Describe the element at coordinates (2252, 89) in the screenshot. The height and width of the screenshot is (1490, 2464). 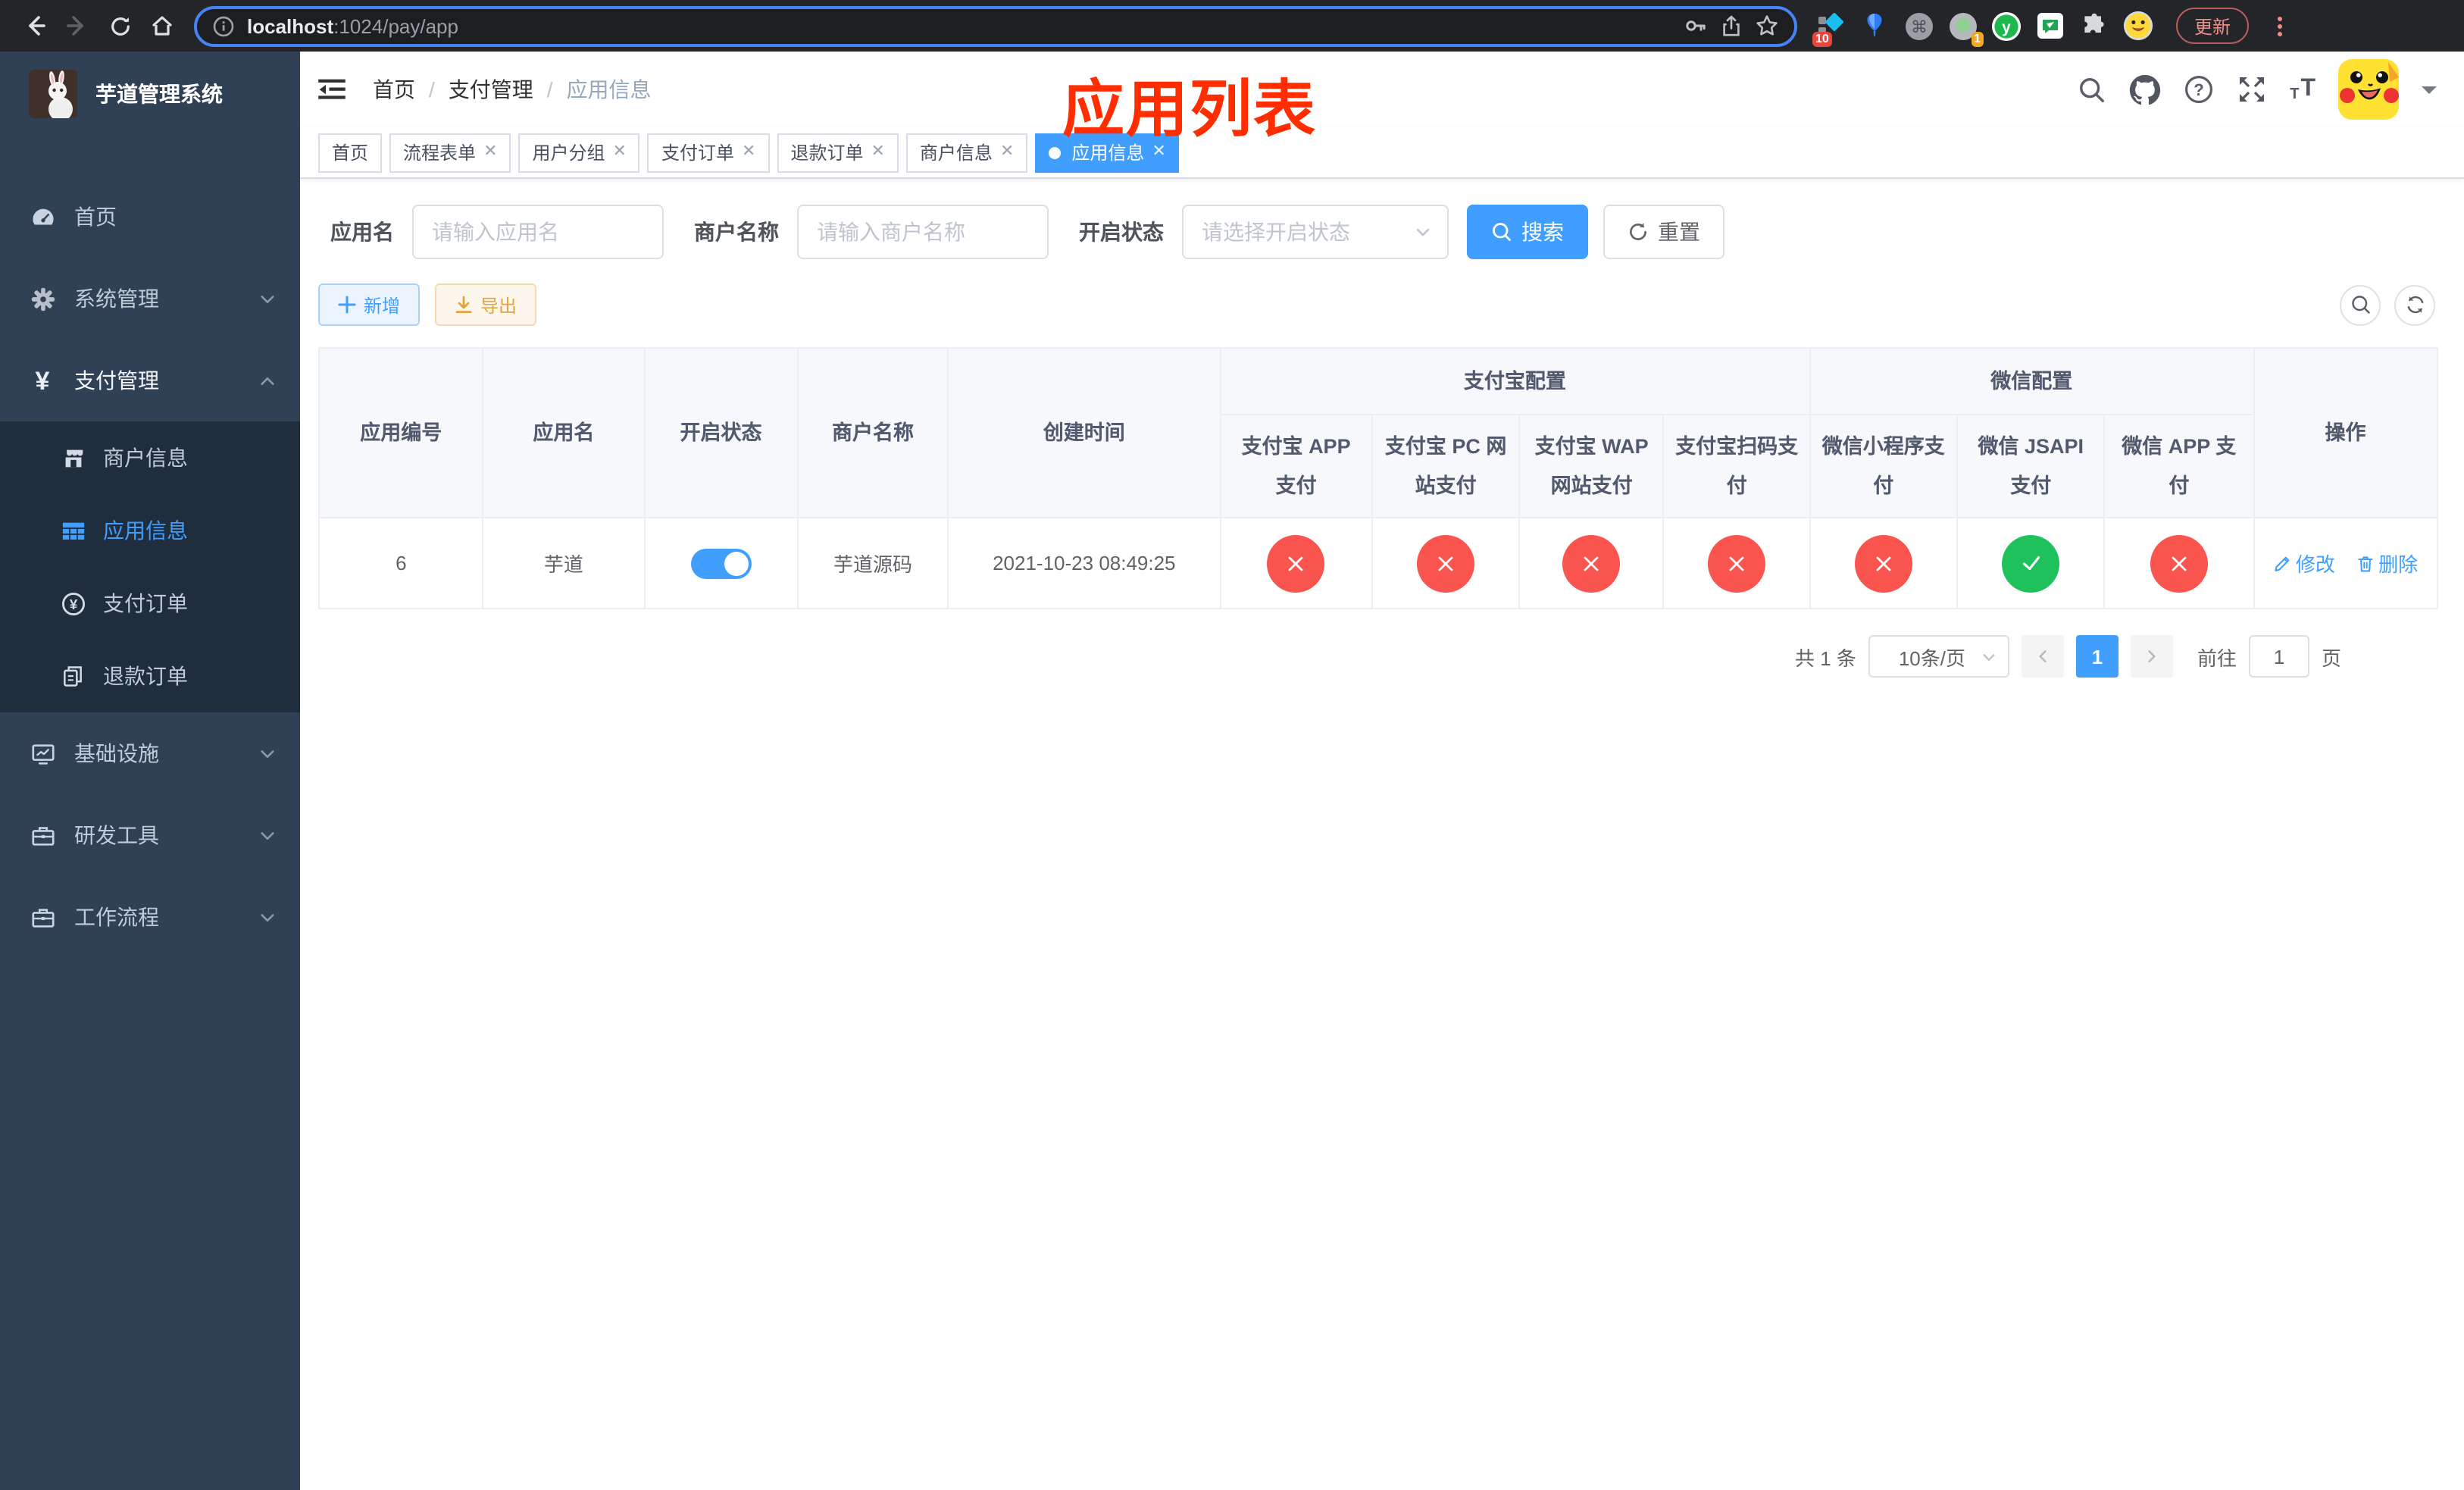
I see `fullscreen-icon` at that location.